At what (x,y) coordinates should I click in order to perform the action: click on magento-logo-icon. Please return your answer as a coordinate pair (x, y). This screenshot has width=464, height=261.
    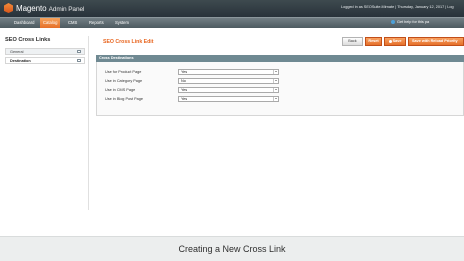
    Looking at the image, I should click on (8, 8).